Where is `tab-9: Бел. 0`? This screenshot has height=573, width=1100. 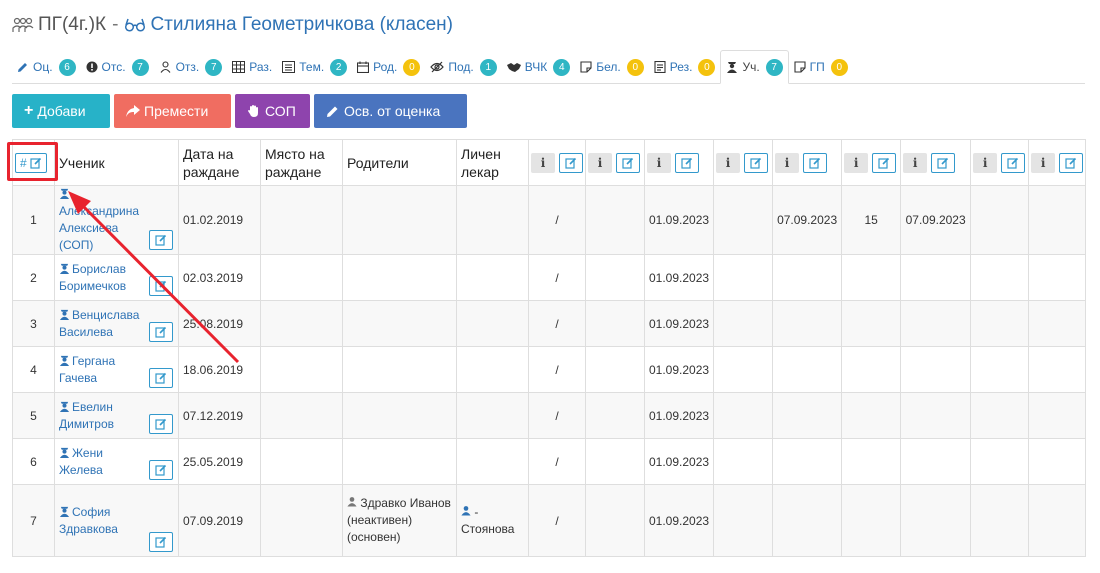
tab-9: Бел. 0 is located at coordinates (612, 67).